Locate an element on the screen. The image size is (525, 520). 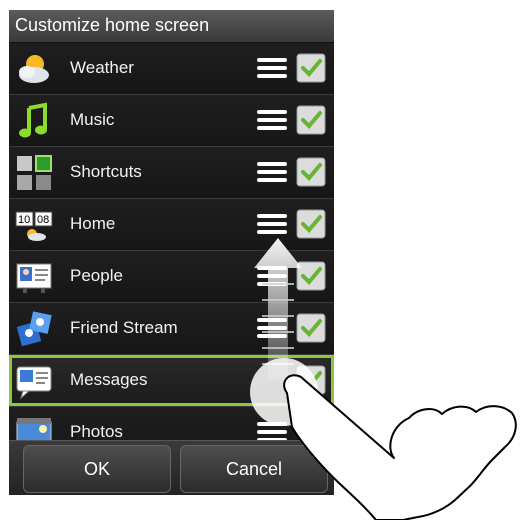
list-item-people: People is located at coordinates (171, 277).